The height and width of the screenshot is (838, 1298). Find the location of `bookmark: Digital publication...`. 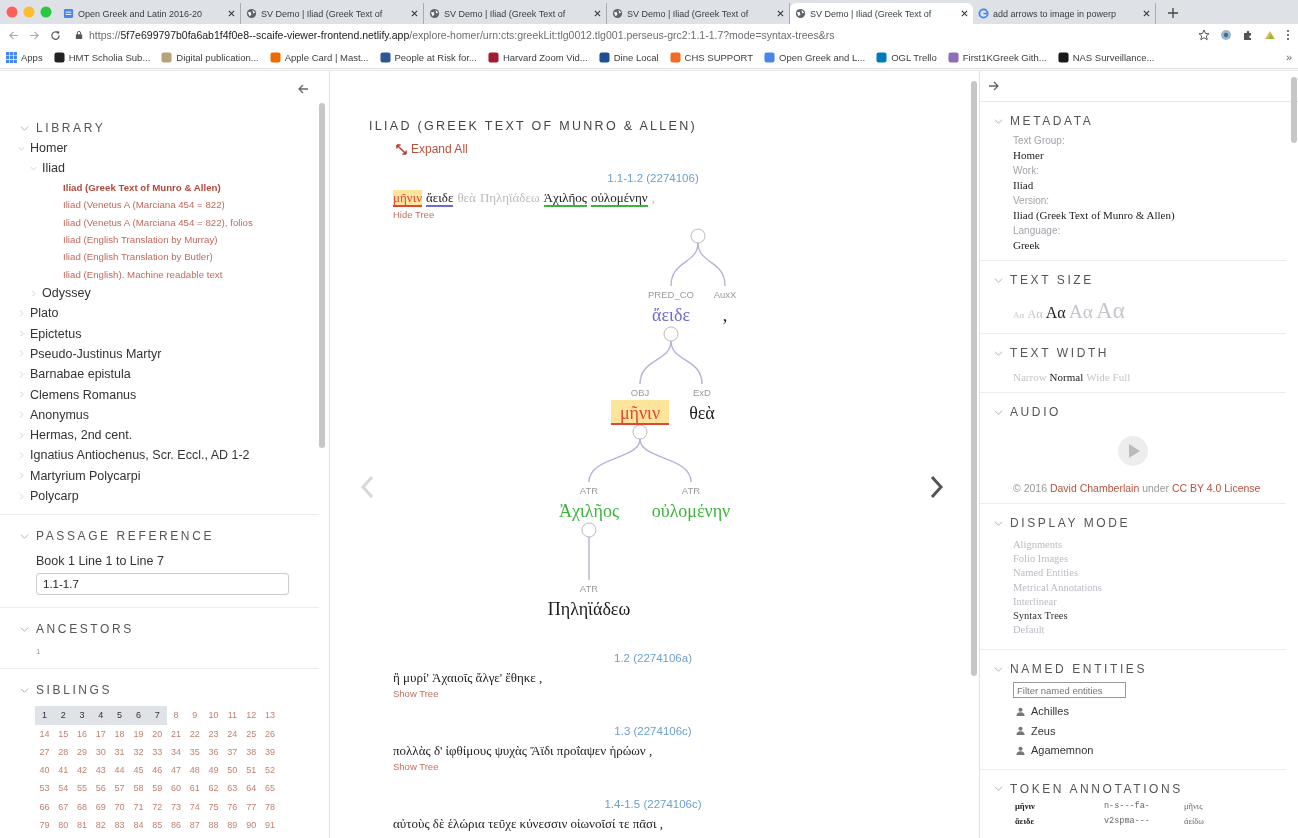

bookmark: Digital publication... is located at coordinates (210, 57).